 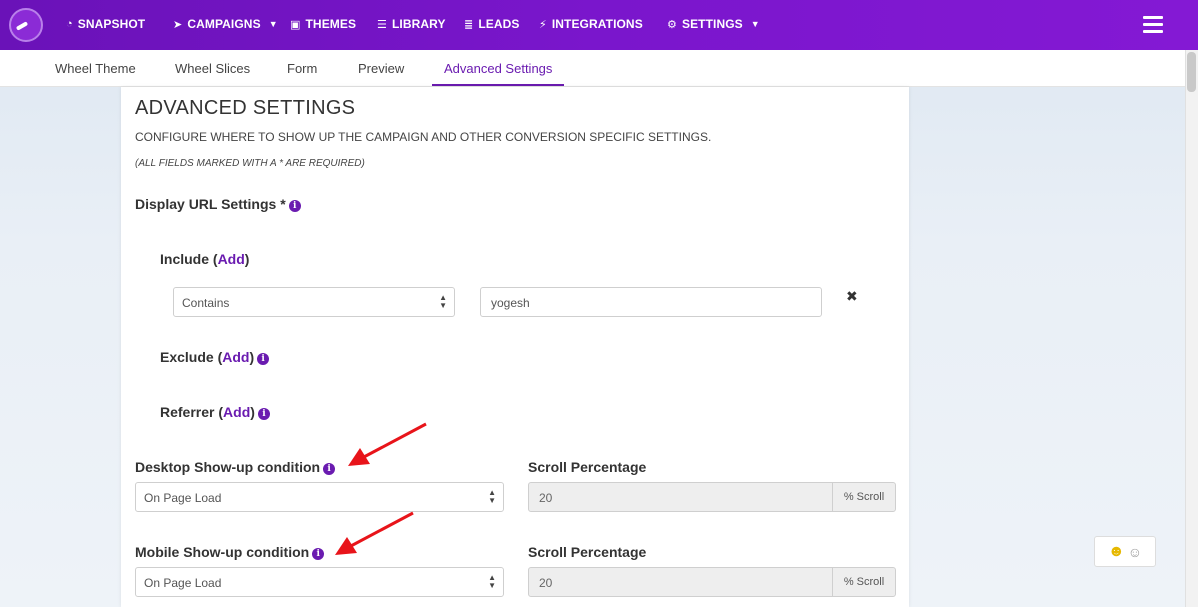 What do you see at coordinates (95, 68) in the screenshot?
I see `tab-wheel-theme: Wheel Theme` at bounding box center [95, 68].